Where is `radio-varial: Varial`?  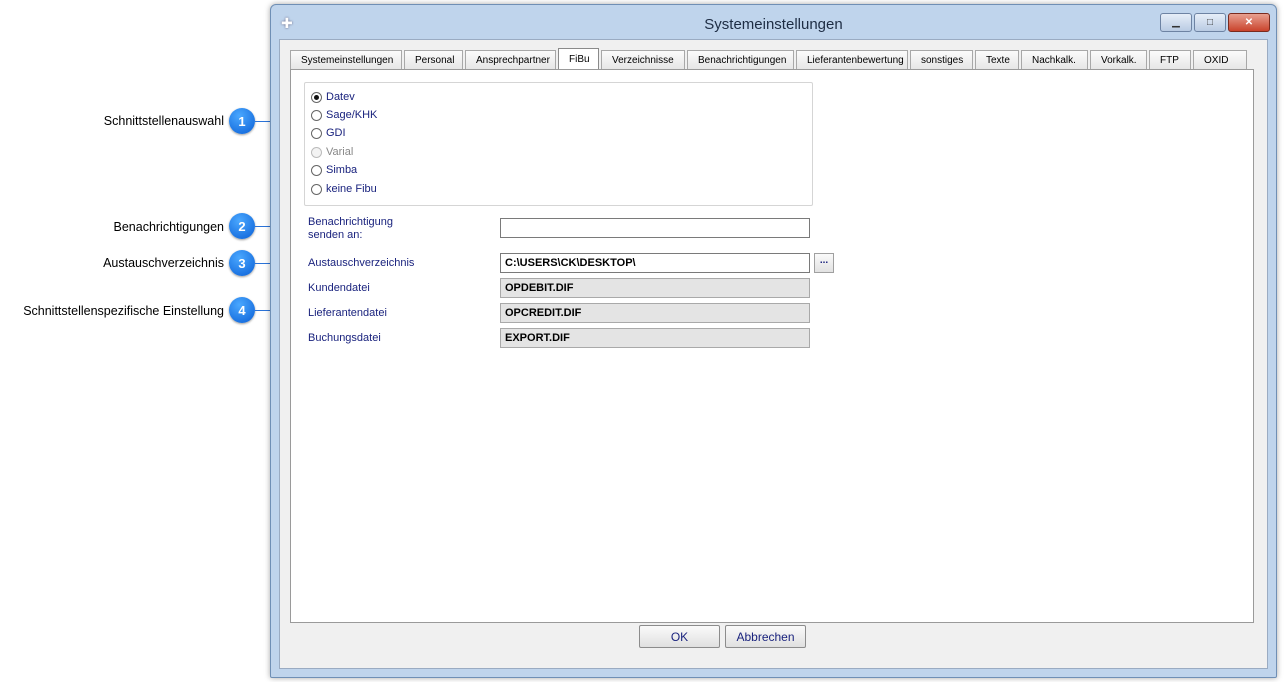 radio-varial: Varial is located at coordinates (332, 152).